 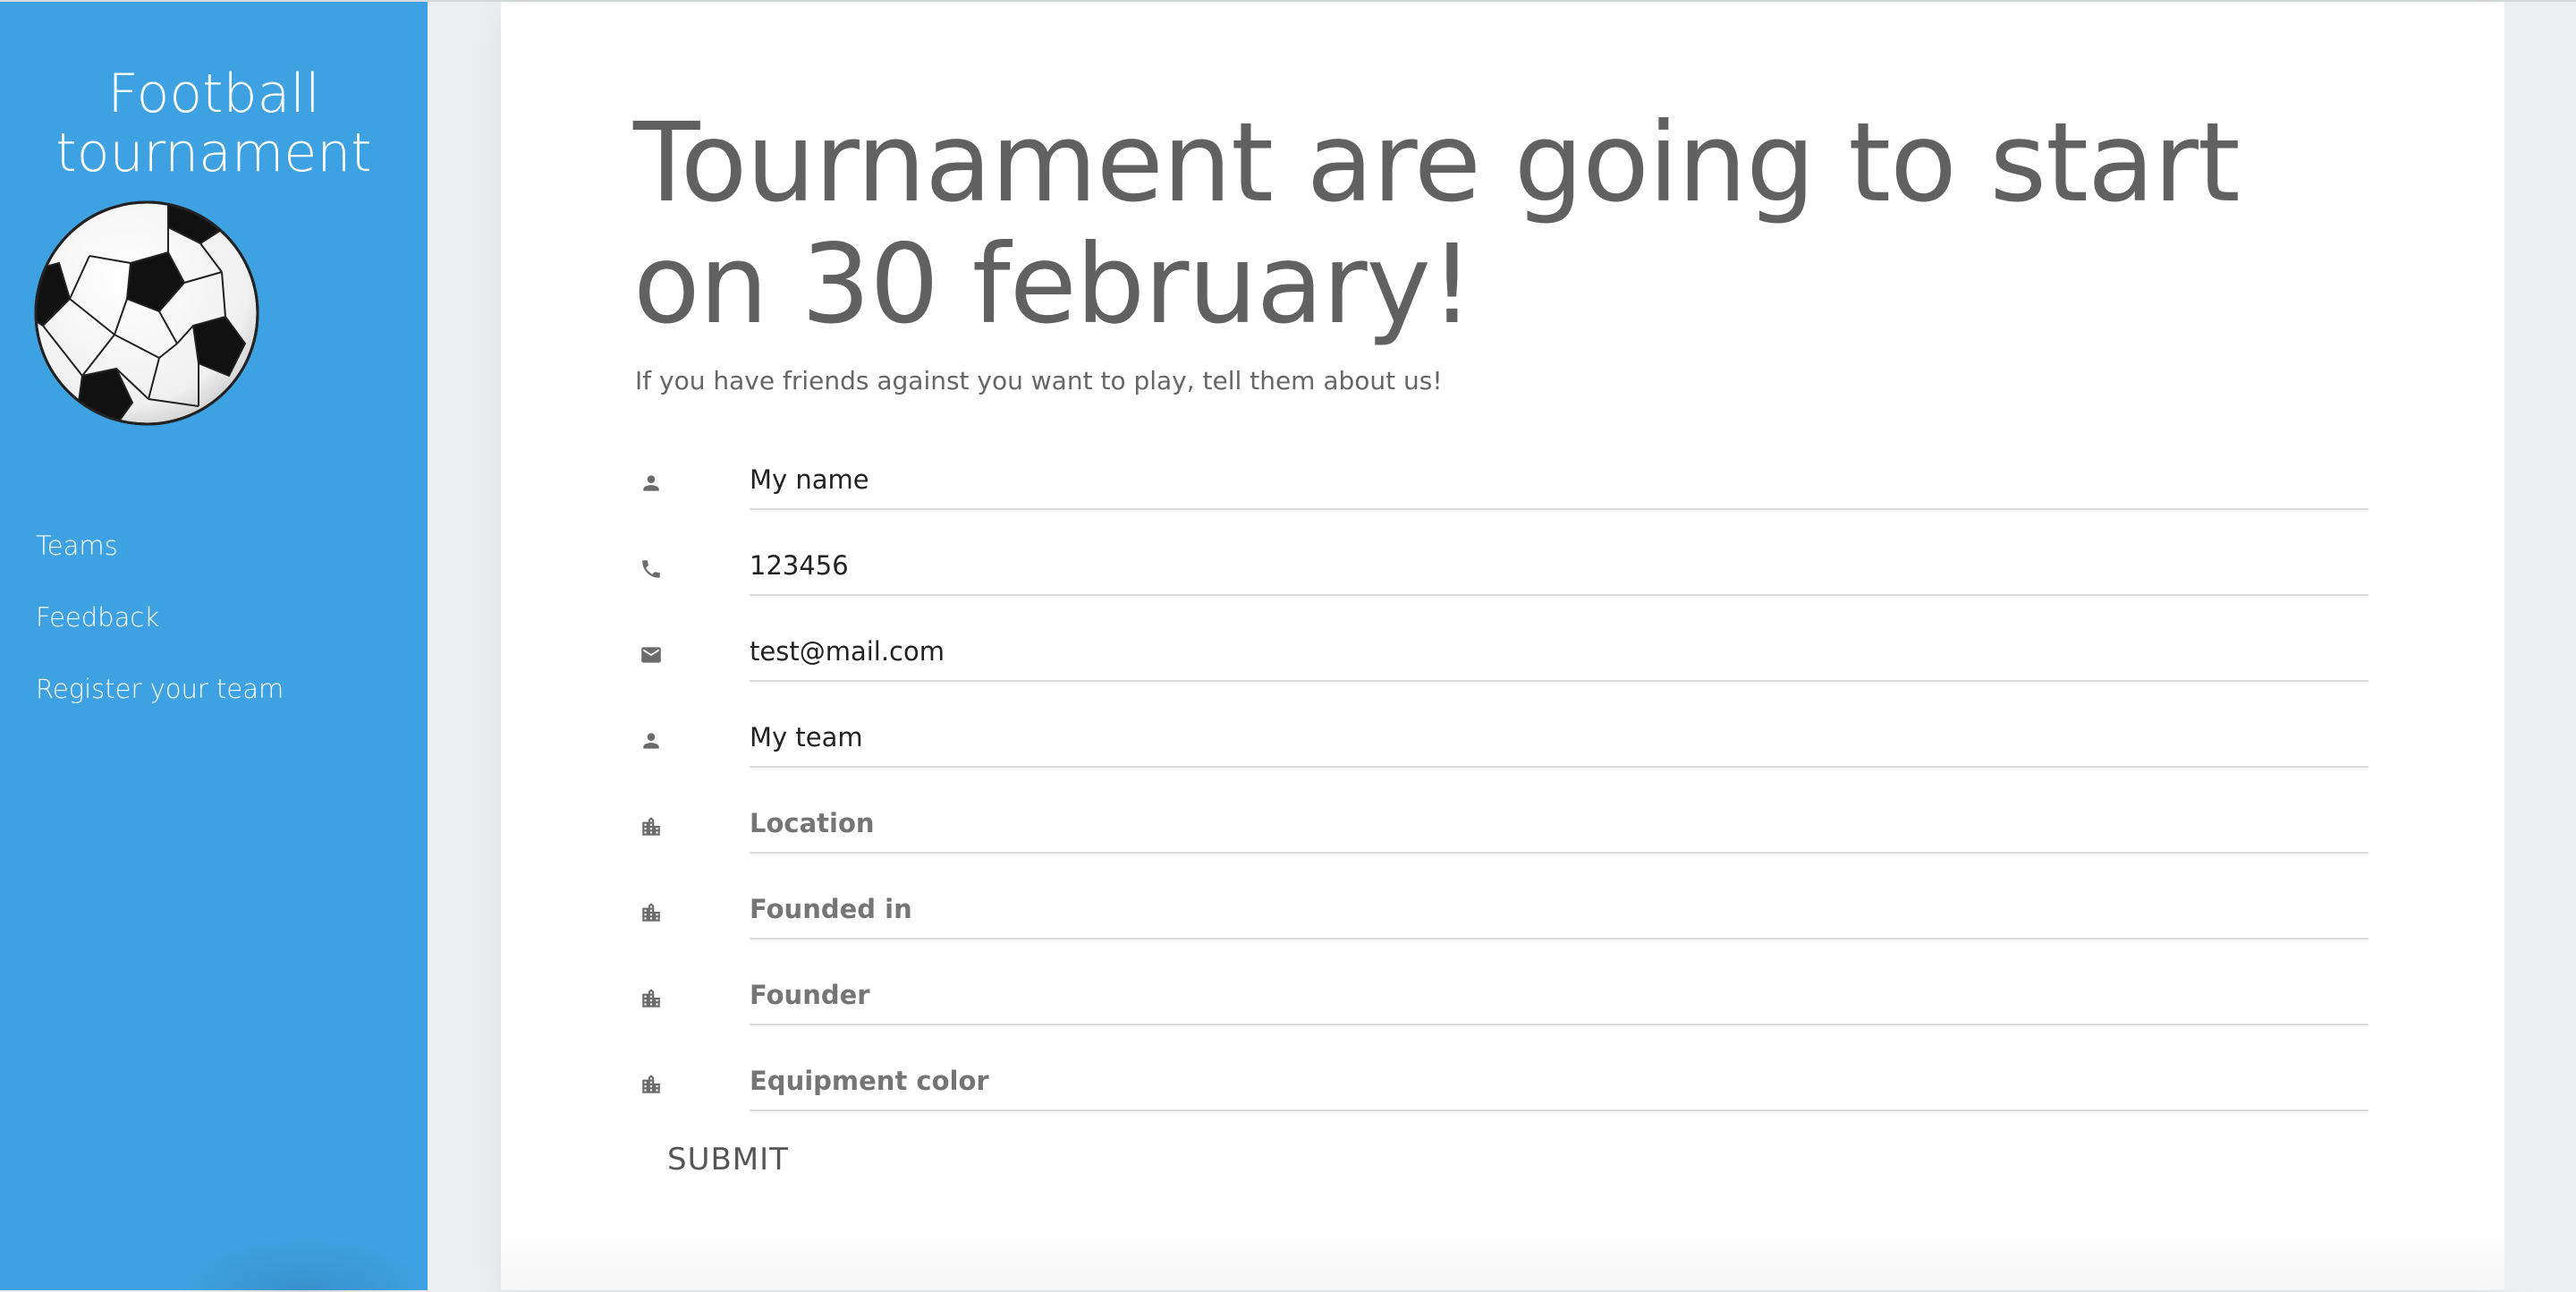 I want to click on phone-icon, so click(x=651, y=569).